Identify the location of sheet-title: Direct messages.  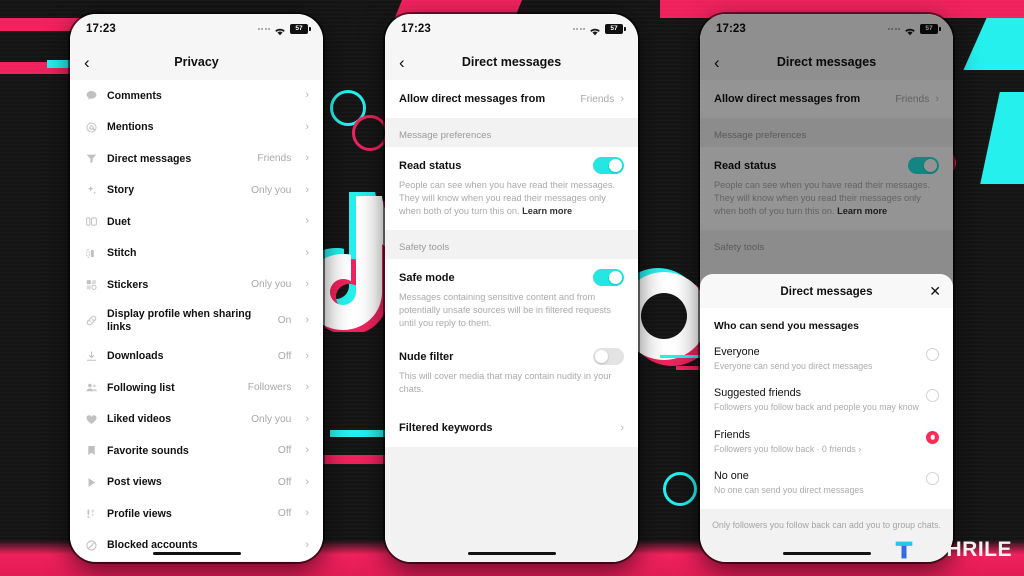
(826, 291).